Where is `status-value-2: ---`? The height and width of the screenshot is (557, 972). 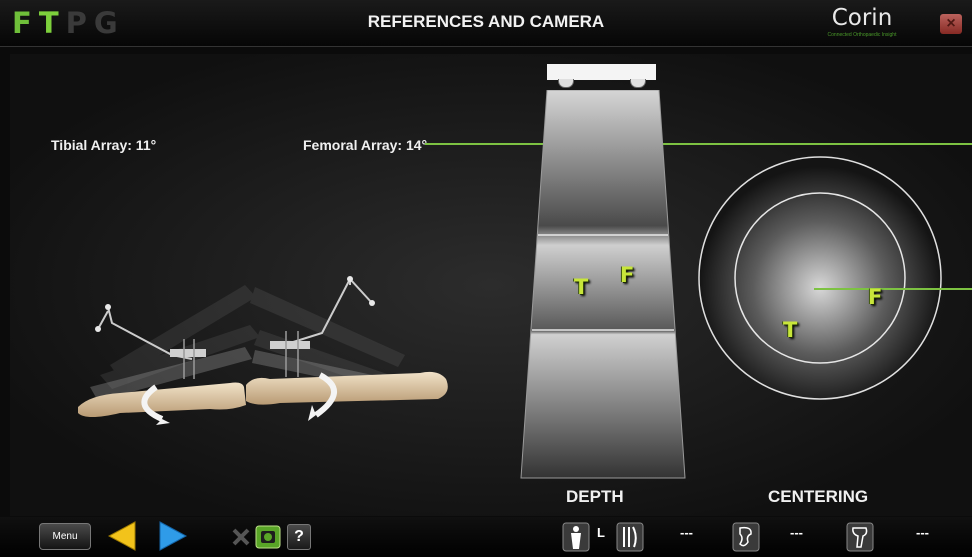
status-value-2: --- is located at coordinates (796, 532).